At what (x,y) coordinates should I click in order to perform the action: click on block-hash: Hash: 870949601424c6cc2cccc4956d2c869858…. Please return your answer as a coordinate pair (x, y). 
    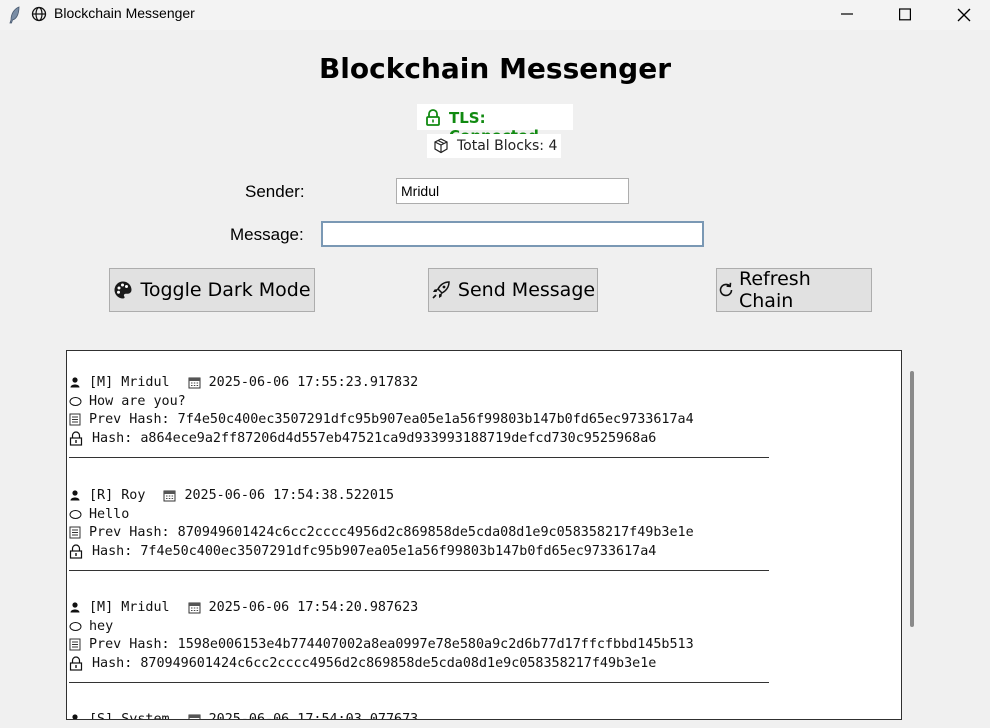
    Looking at the image, I should click on (374, 664).